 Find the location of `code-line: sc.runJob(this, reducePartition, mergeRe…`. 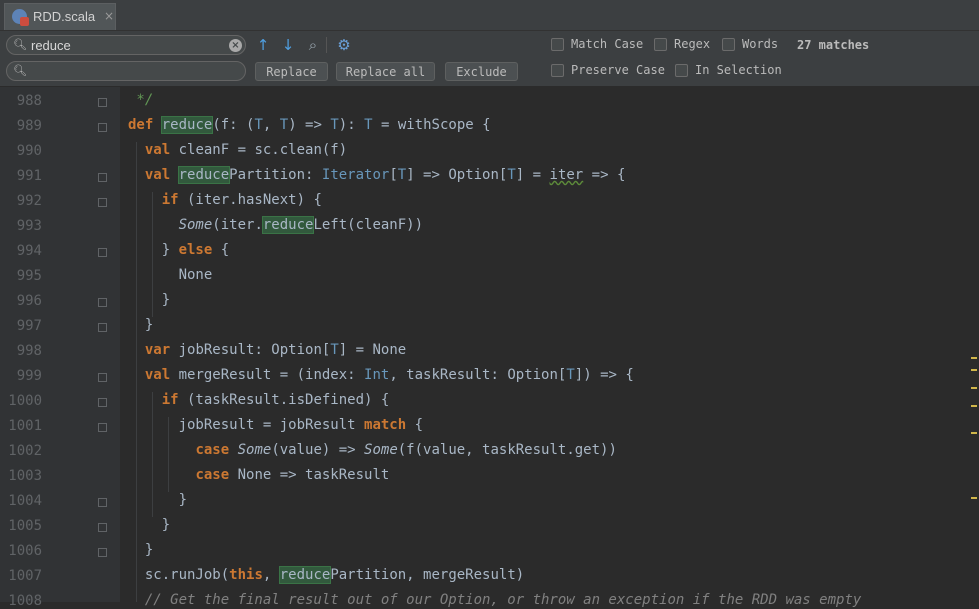

code-line: sc.runJob(this, reducePartition, mergeRe… is located at coordinates (326, 575).